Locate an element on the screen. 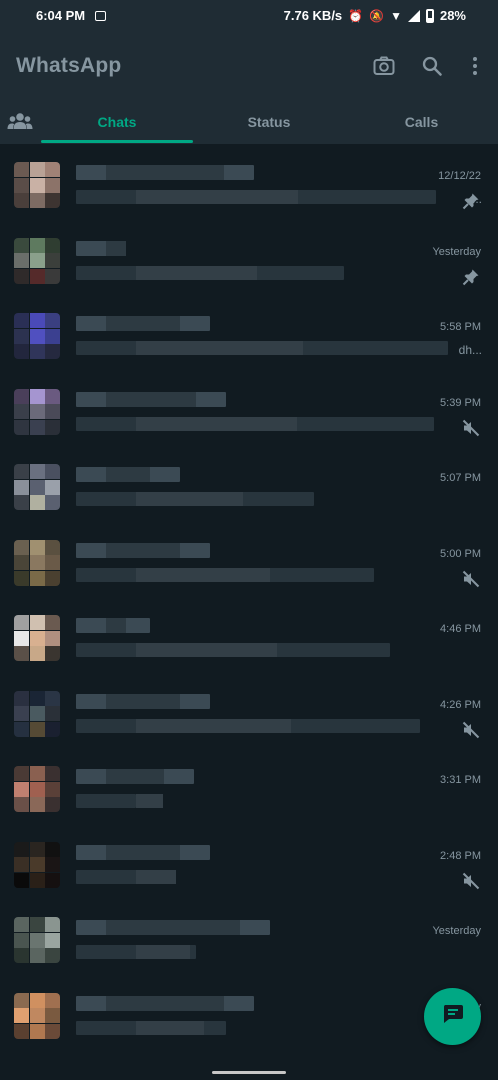 The height and width of the screenshot is (1080, 498). battery-level: 28% is located at coordinates (452, 15).